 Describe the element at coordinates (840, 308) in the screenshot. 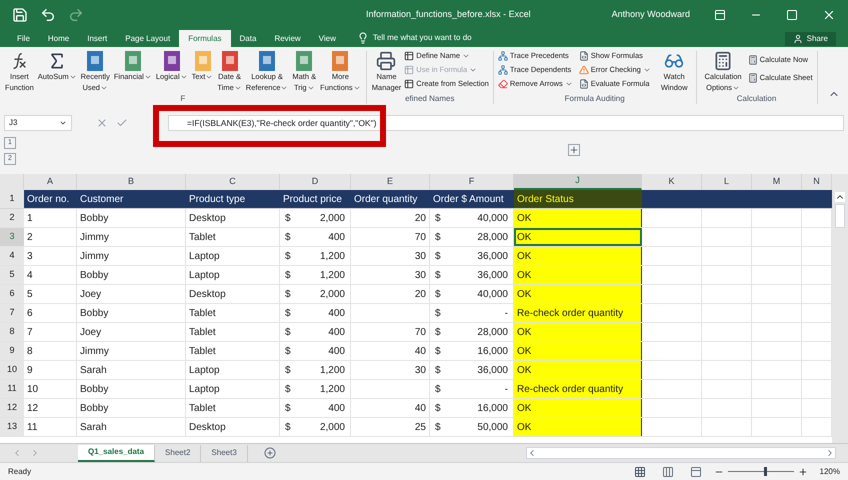

I see `vertical-scrollbar` at that location.